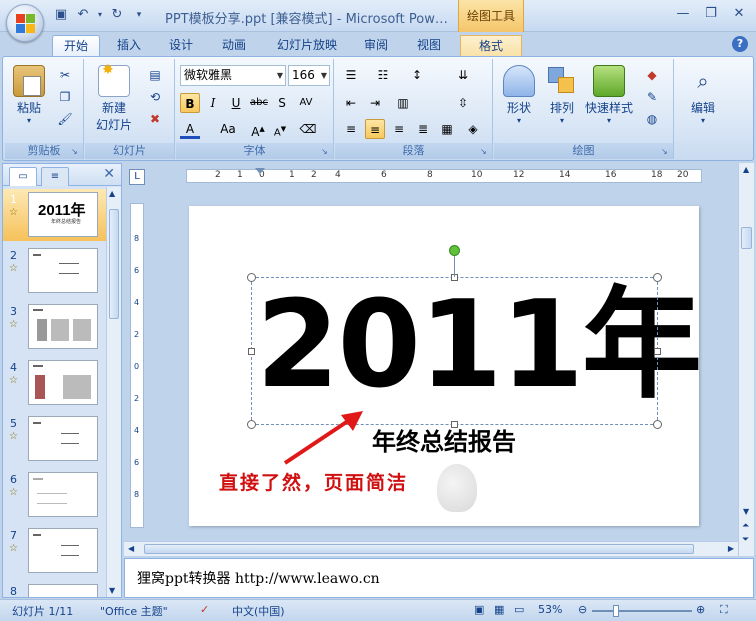 The image size is (756, 621). What do you see at coordinates (155, 119) in the screenshot?
I see `delete-slide-icon: ✖` at bounding box center [155, 119].